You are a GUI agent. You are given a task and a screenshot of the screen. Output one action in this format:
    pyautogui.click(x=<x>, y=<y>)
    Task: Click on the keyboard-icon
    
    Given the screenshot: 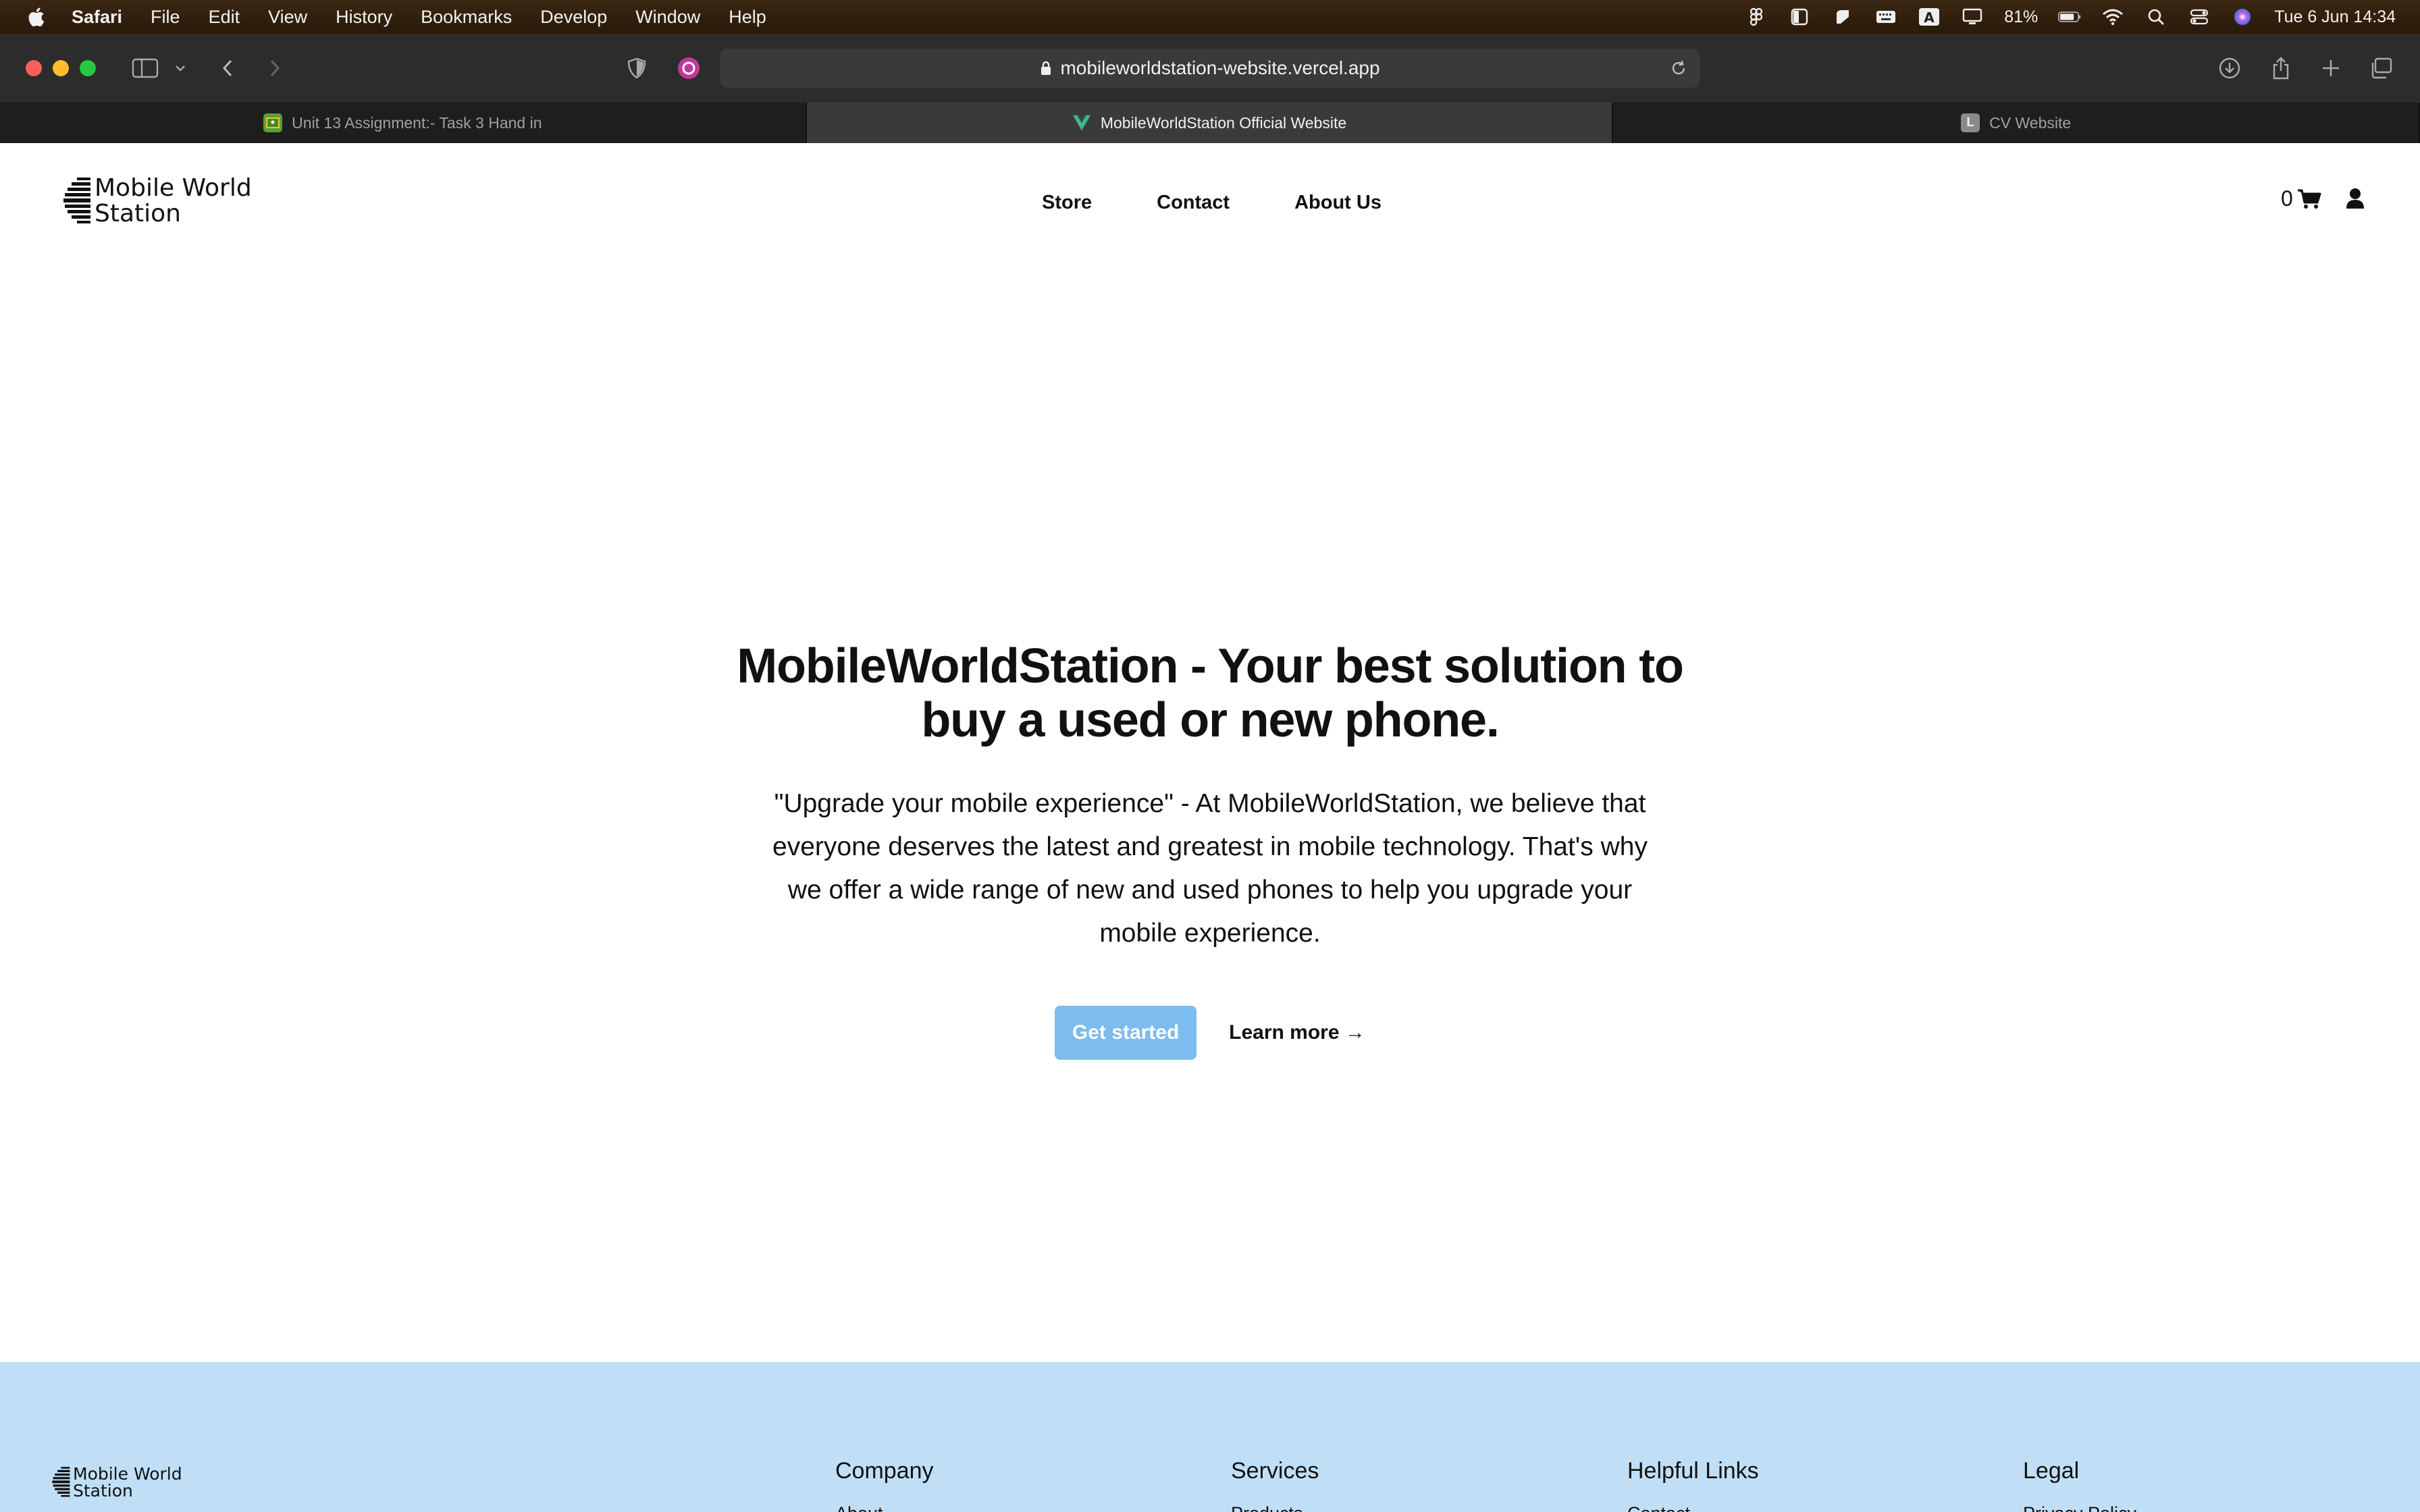 What is the action you would take?
    pyautogui.click(x=1885, y=17)
    